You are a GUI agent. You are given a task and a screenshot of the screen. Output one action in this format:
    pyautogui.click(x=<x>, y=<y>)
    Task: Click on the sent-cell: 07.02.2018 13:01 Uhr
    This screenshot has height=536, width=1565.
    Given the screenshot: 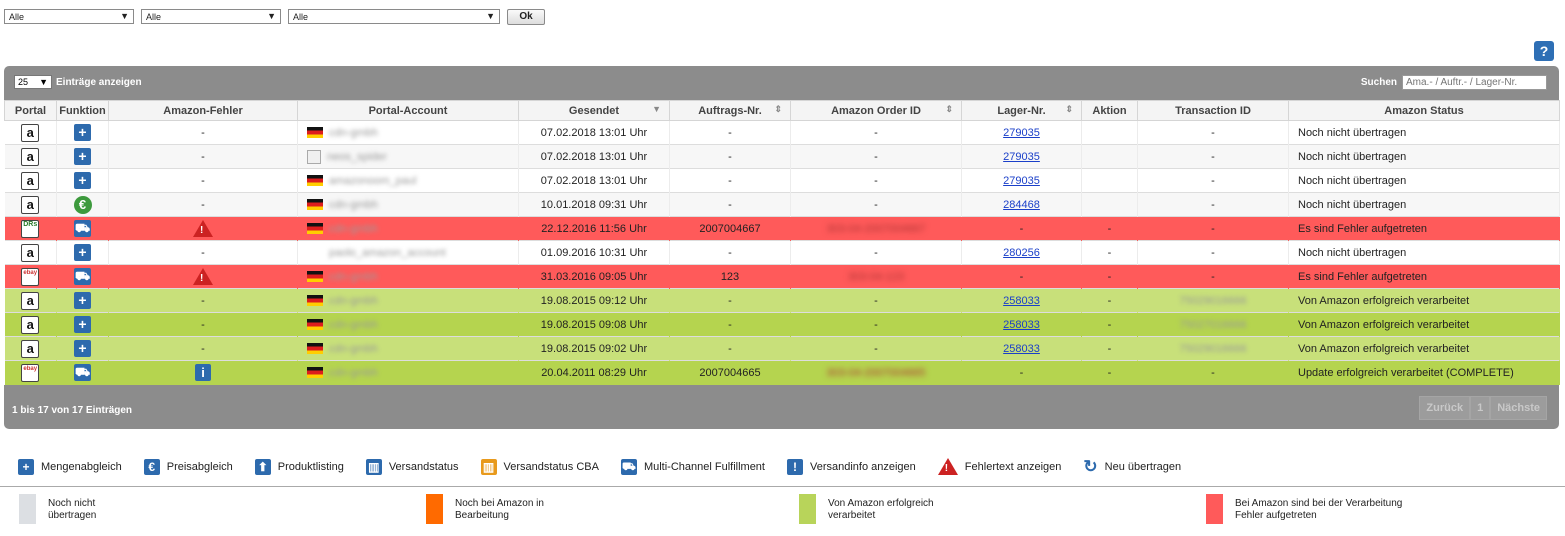 What is the action you would take?
    pyautogui.click(x=594, y=156)
    